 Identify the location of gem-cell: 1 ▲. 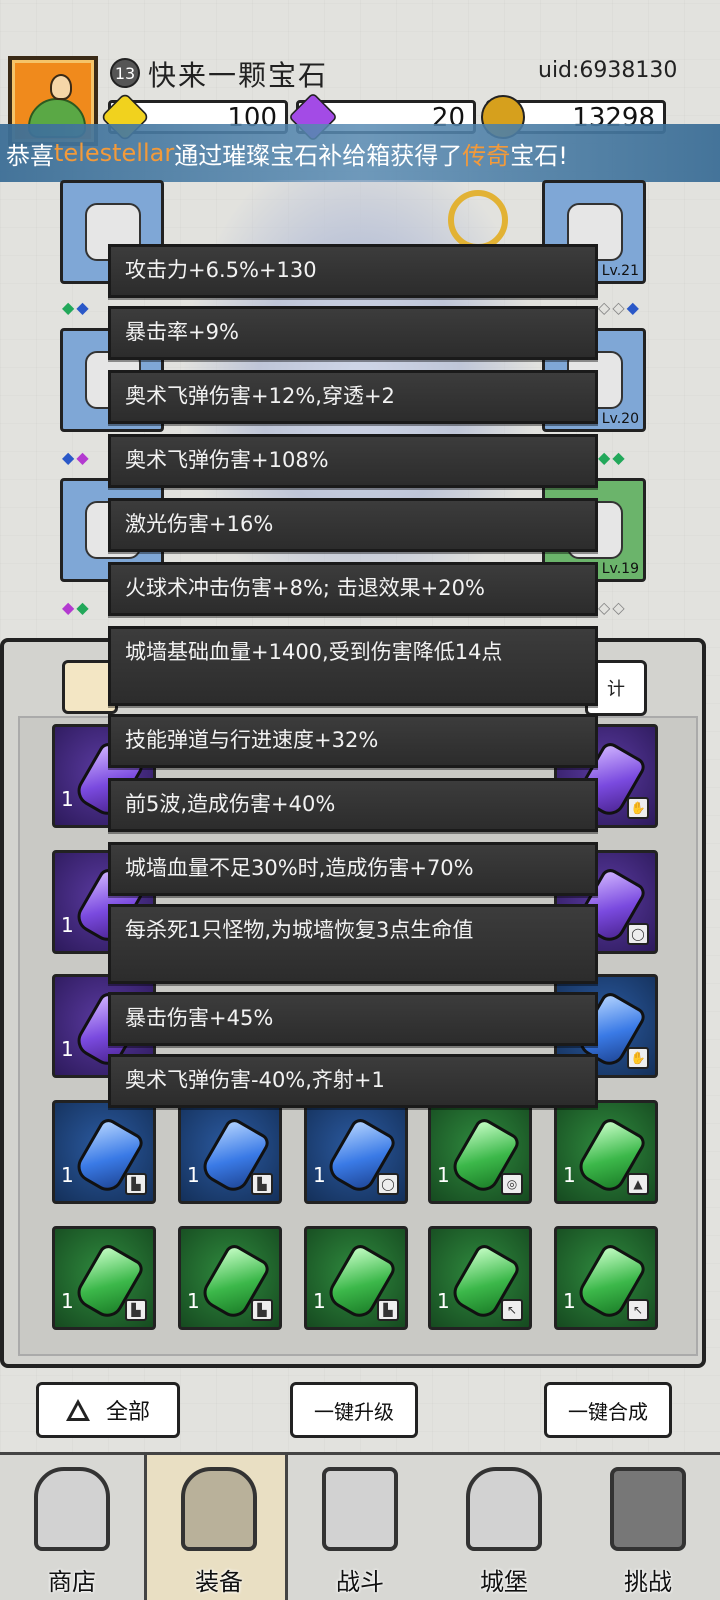
(606, 1152).